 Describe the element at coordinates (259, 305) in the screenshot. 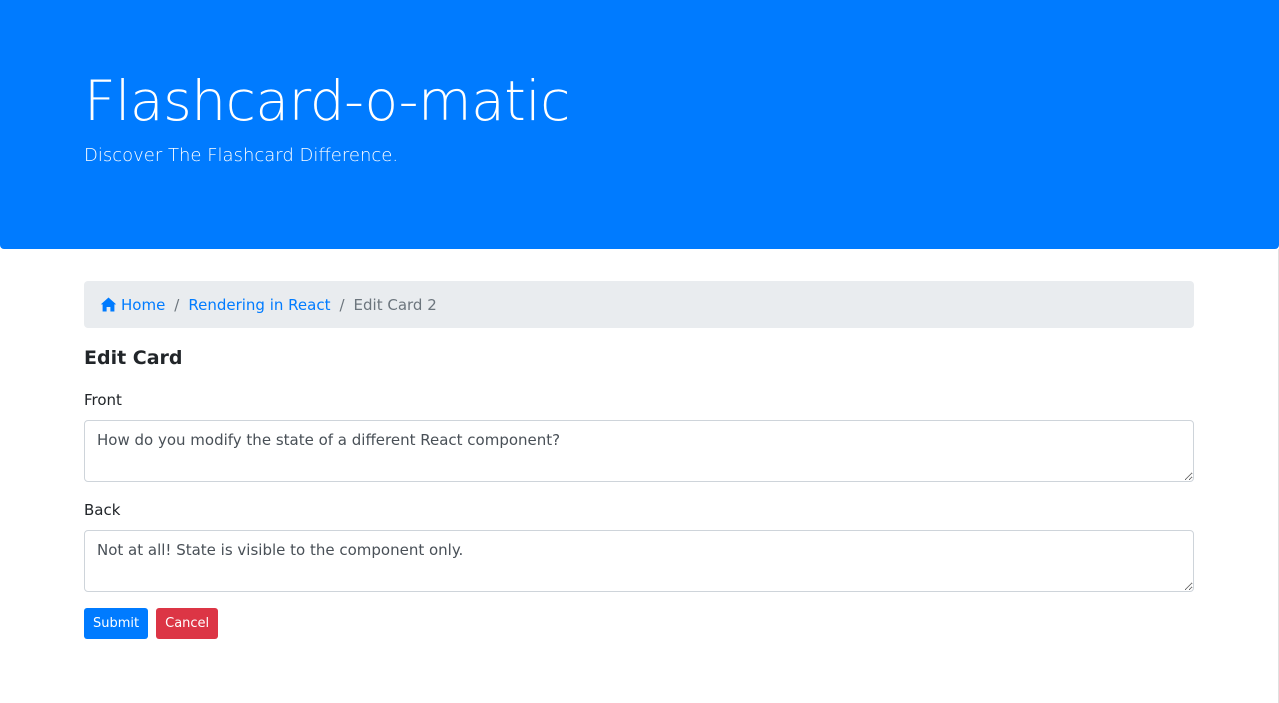

I see `breadcrumb-deck-link: Rendering in React` at that location.